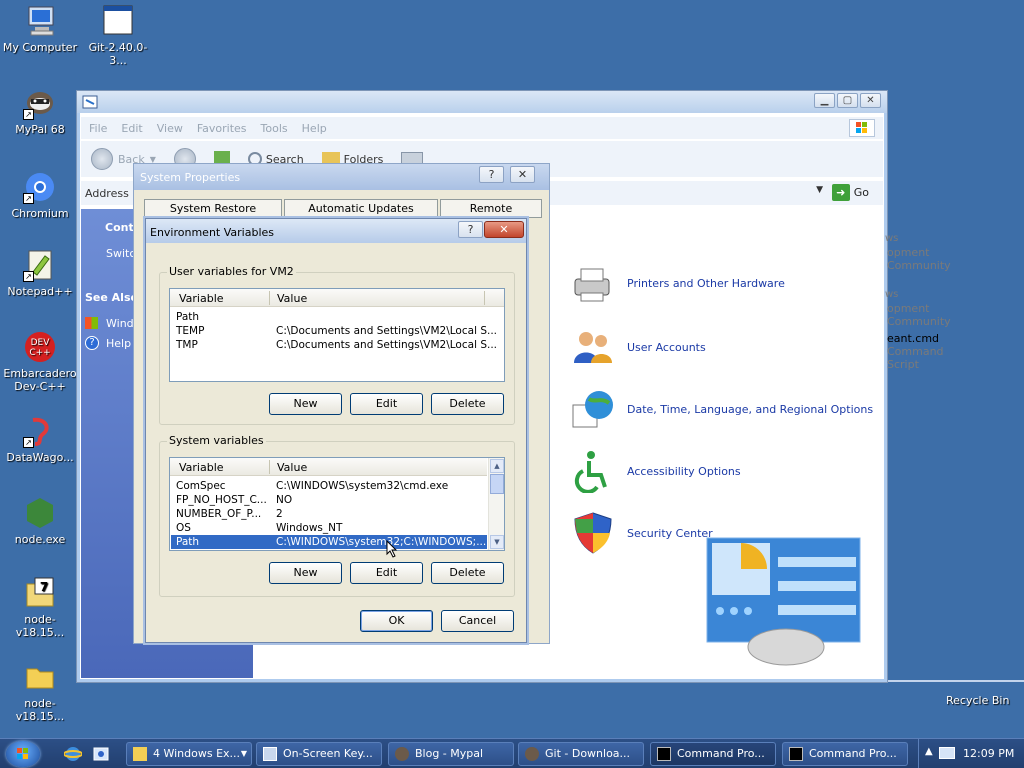 The image size is (1024, 768). Describe the element at coordinates (40, 29) in the screenshot. I see `desktop-icon-my-computer: My Computer` at that location.